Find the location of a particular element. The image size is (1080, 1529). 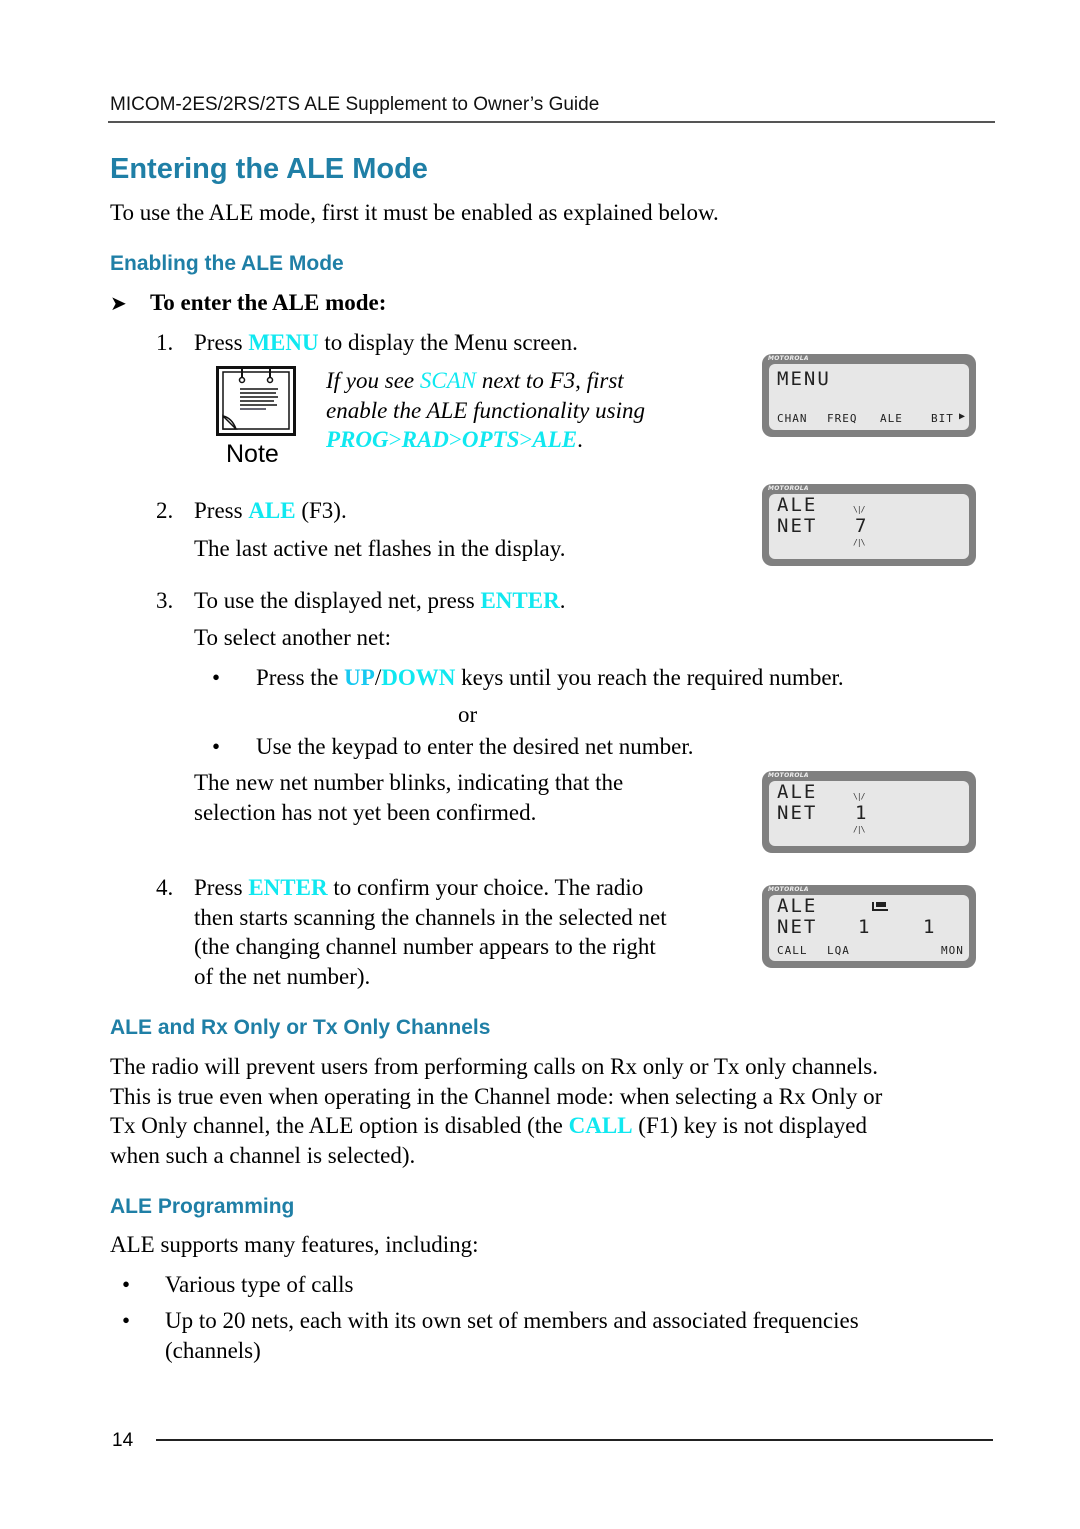

step-text: of the net number). is located at coordinates (282, 976).